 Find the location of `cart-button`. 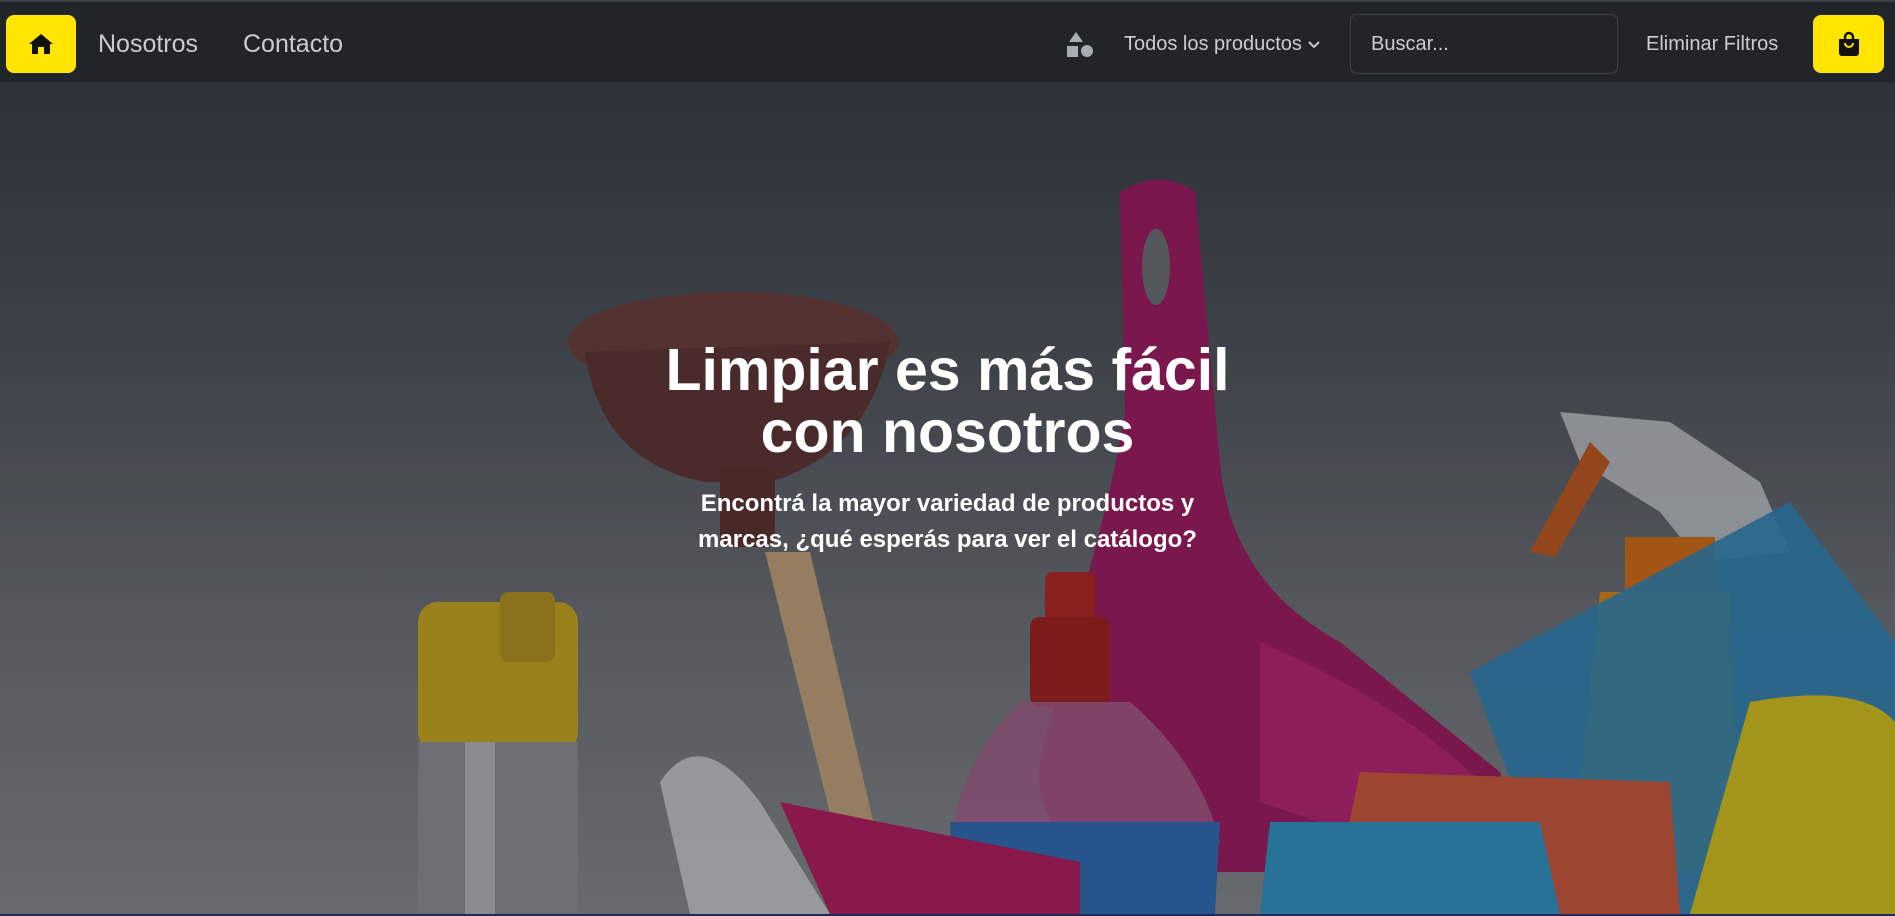

cart-button is located at coordinates (1848, 44).